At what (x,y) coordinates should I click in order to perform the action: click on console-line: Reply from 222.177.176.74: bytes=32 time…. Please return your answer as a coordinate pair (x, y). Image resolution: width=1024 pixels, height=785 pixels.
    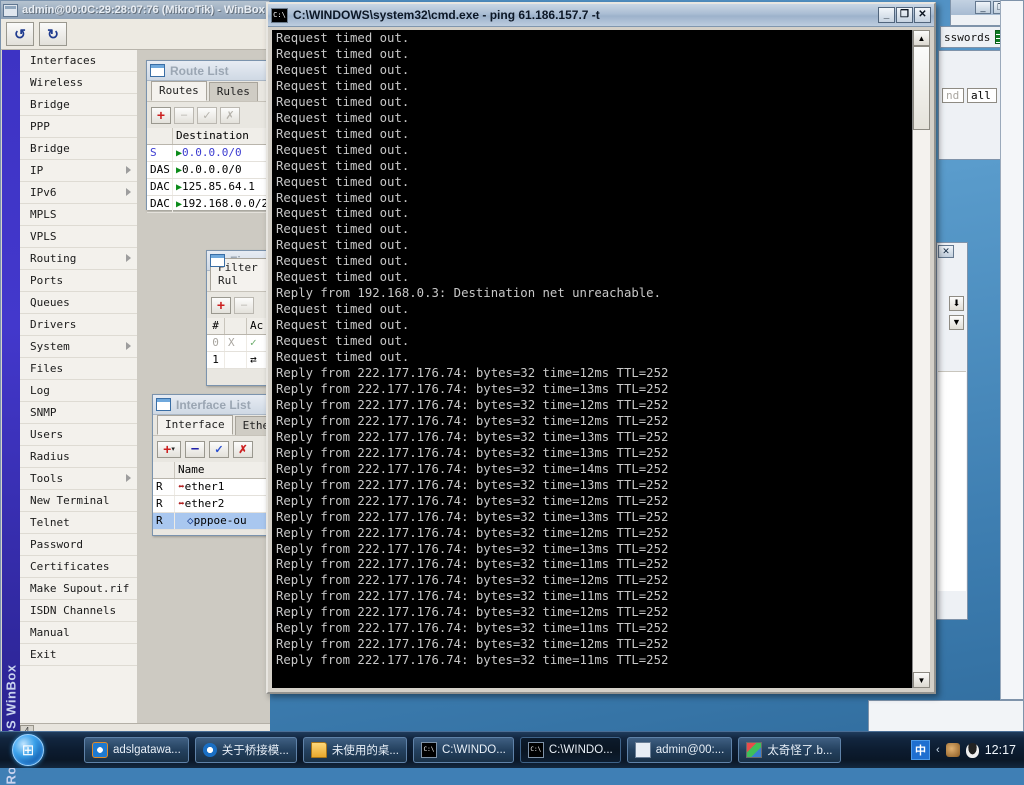
    Looking at the image, I should click on (472, 388).